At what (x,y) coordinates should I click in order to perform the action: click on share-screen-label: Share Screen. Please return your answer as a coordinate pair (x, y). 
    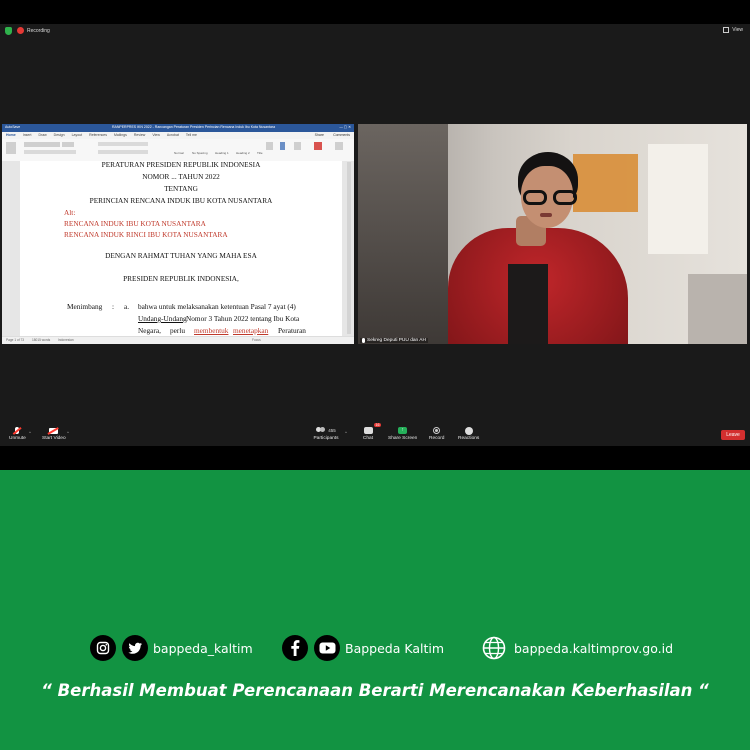
    Looking at the image, I should click on (403, 438).